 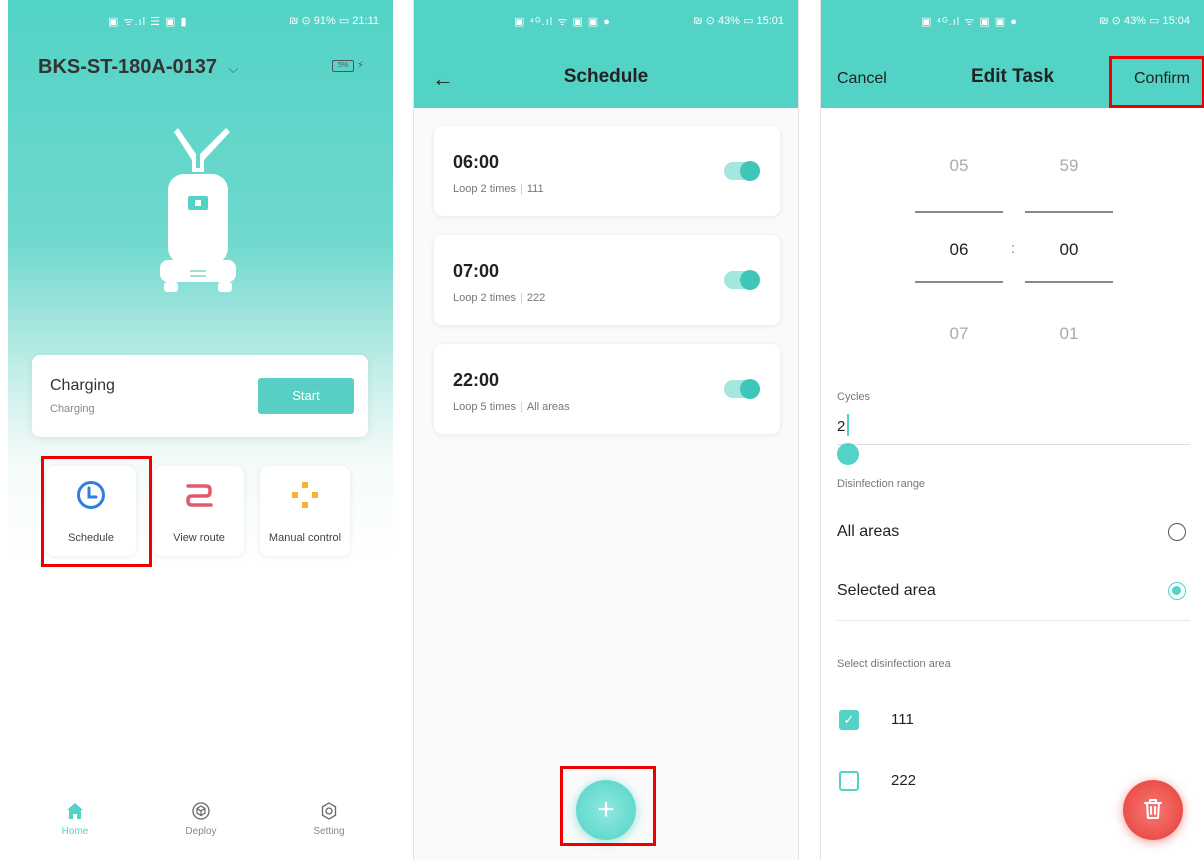 What do you see at coordinates (75, 831) in the screenshot?
I see `nav-label: Home` at bounding box center [75, 831].